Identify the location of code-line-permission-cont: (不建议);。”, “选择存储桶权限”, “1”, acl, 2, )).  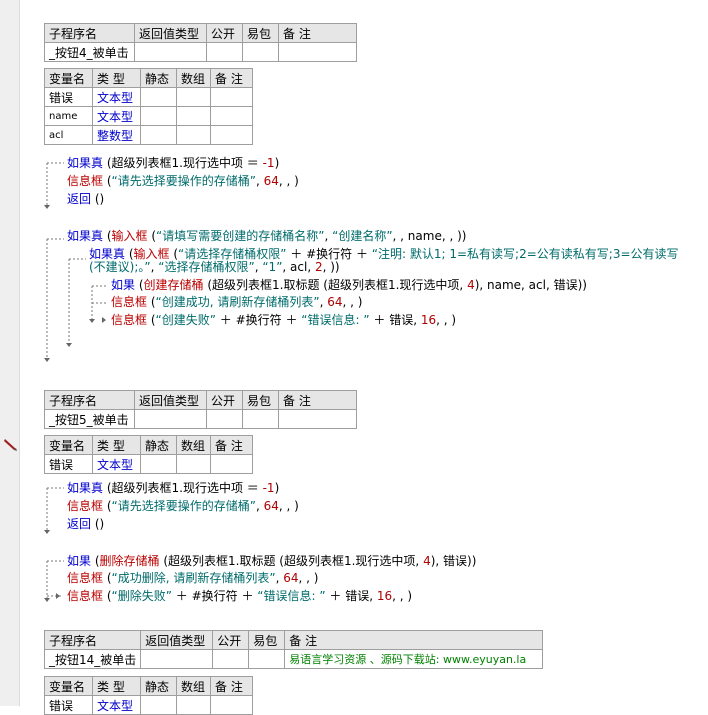
(214, 267).